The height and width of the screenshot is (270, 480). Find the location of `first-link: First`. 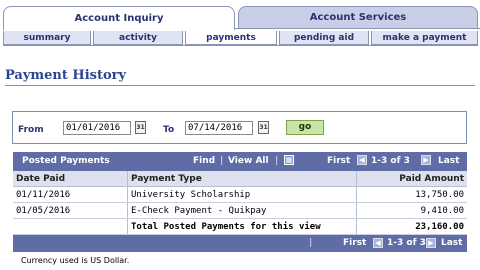

first-link: First is located at coordinates (338, 161).